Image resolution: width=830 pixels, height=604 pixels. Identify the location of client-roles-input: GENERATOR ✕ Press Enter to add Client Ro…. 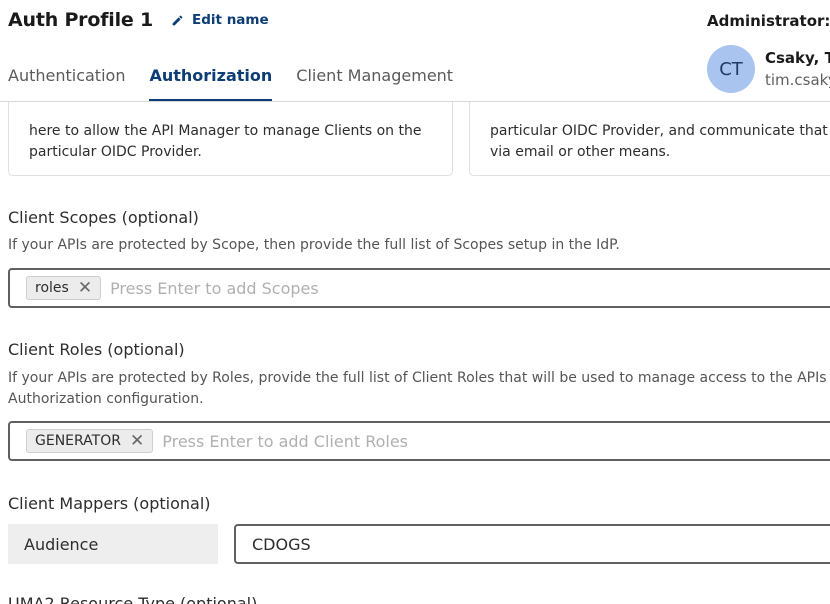
(419, 441).